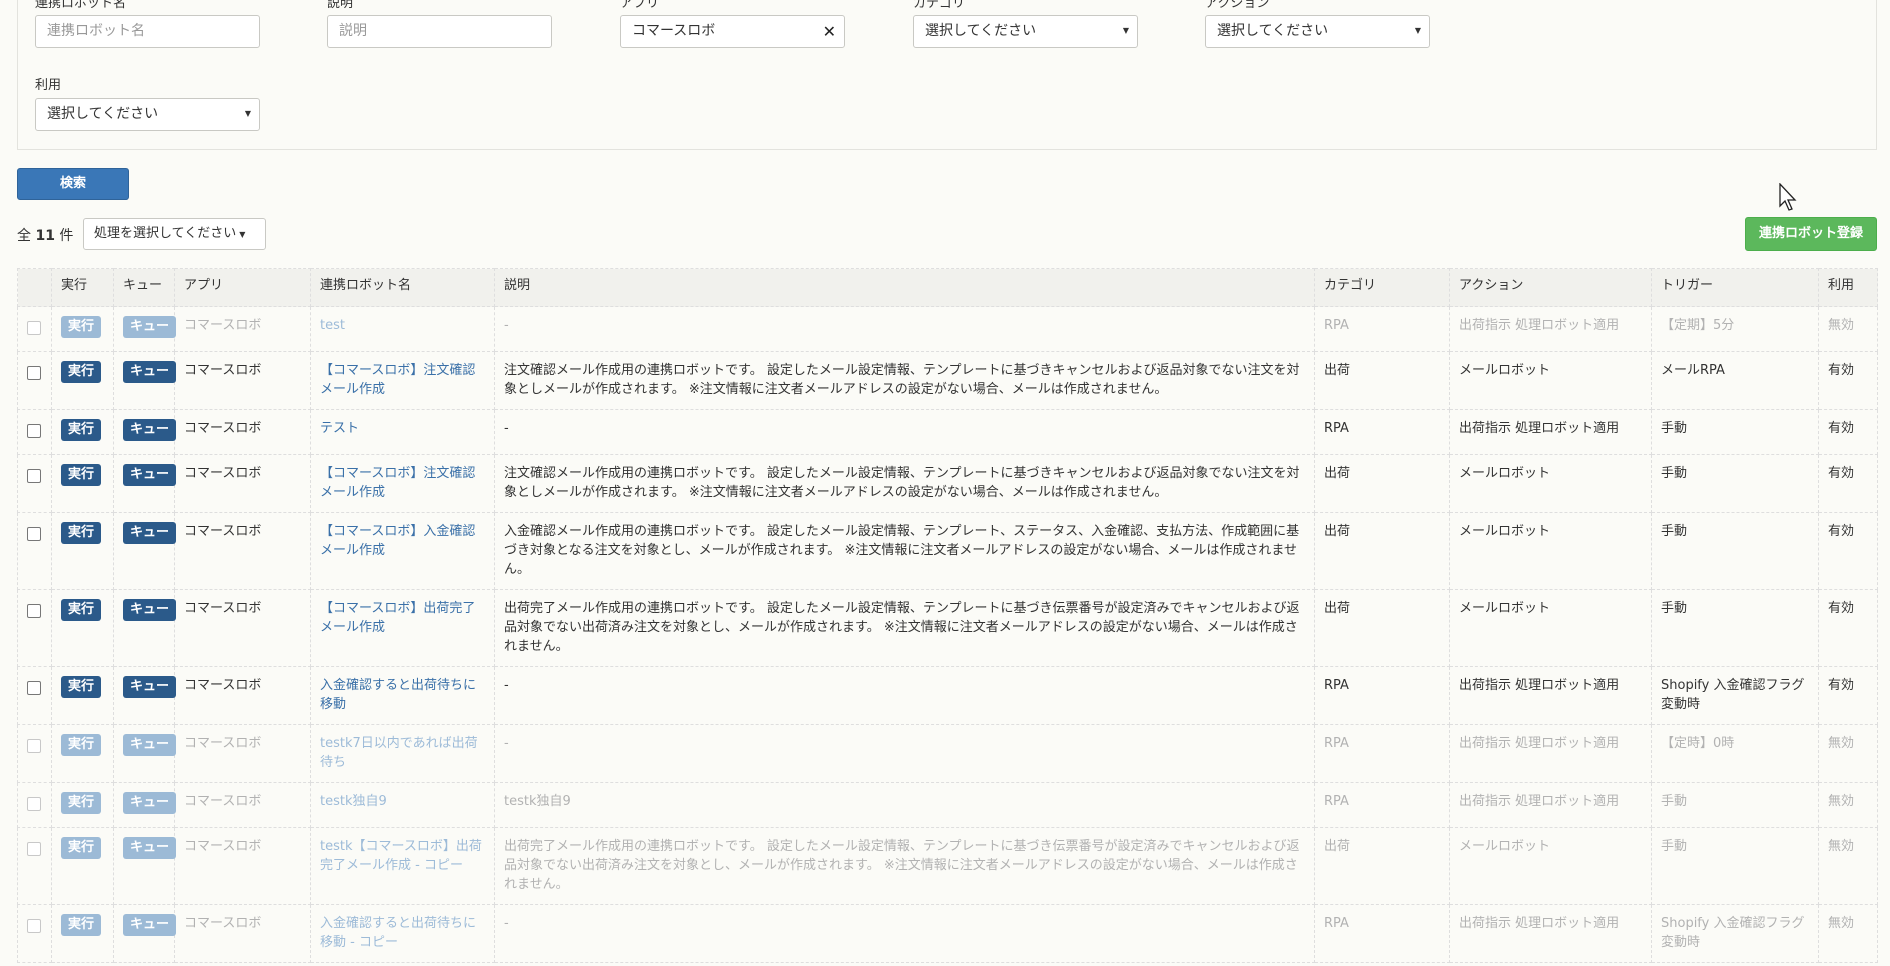  I want to click on row-select-cell, so click(34, 432).